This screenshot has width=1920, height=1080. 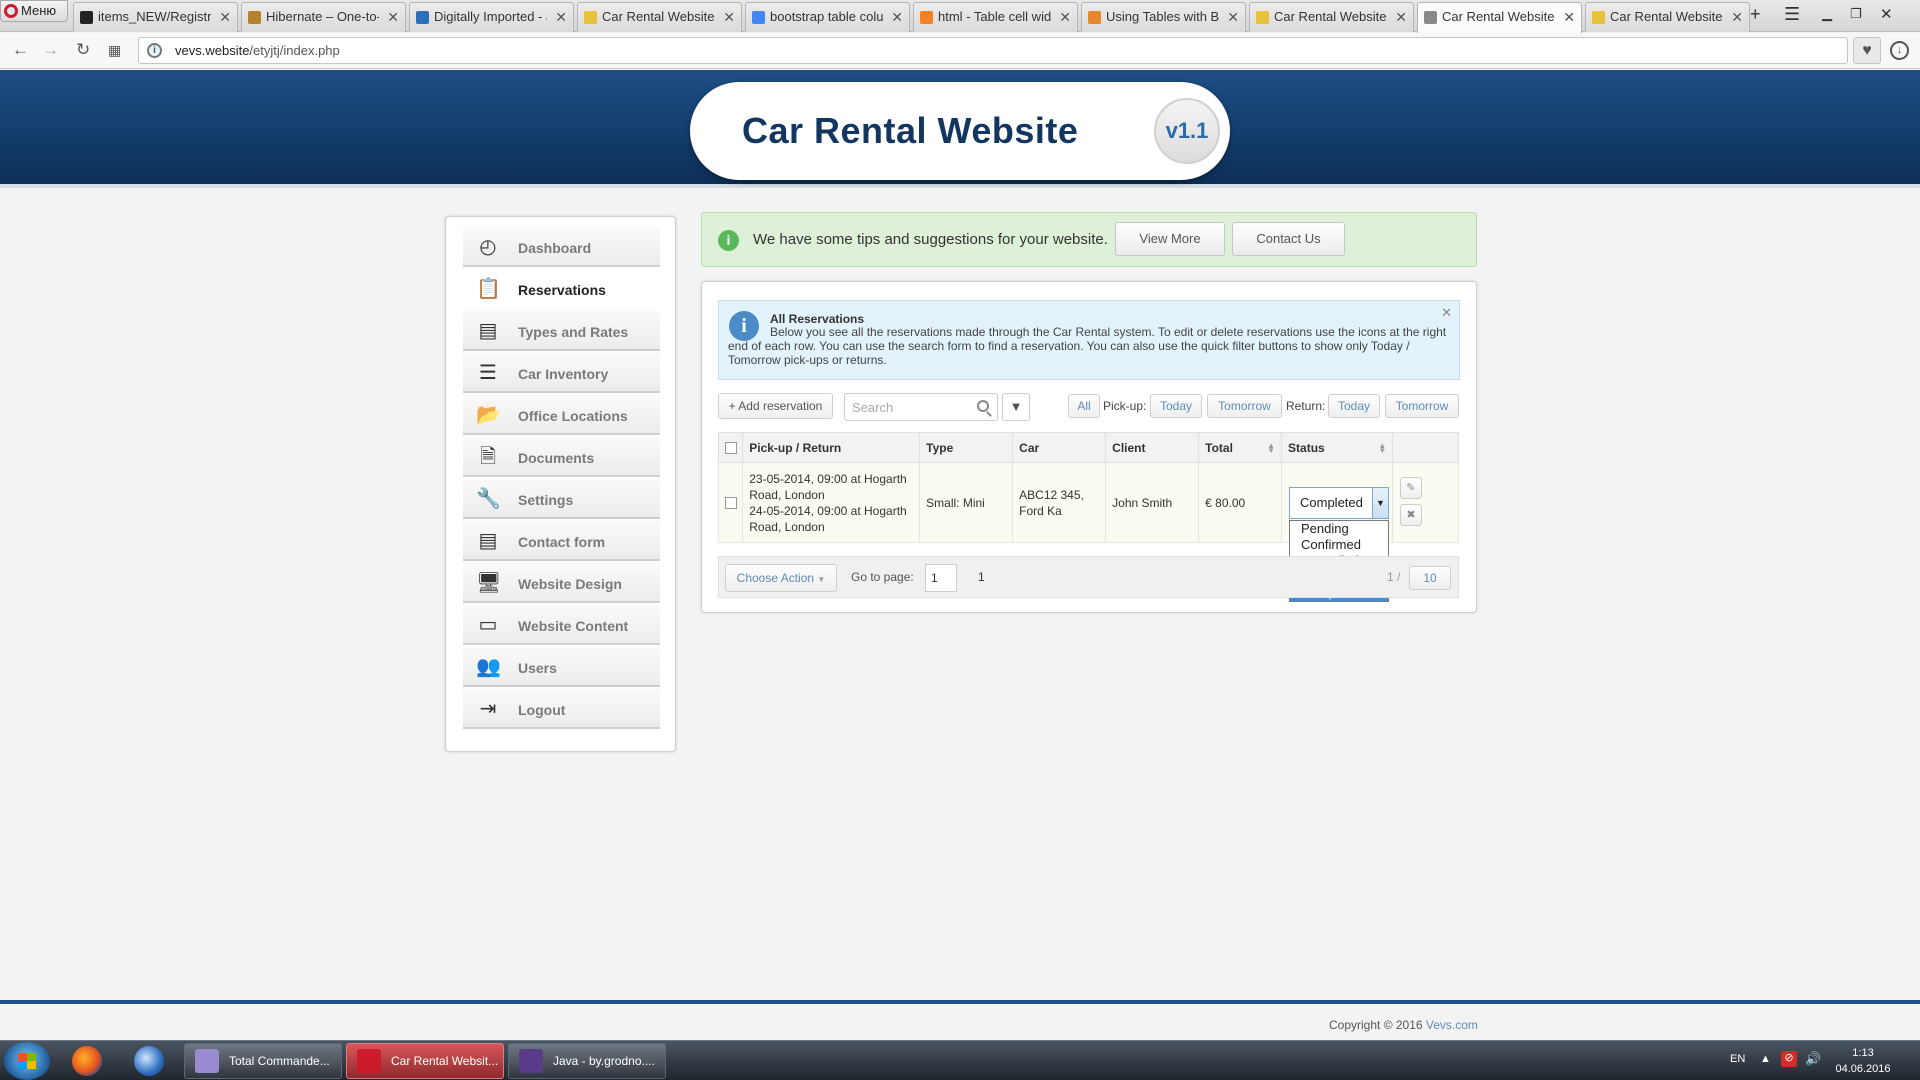 What do you see at coordinates (995, 17) in the screenshot?
I see `browser-tab: html - Table cell widt ✕` at bounding box center [995, 17].